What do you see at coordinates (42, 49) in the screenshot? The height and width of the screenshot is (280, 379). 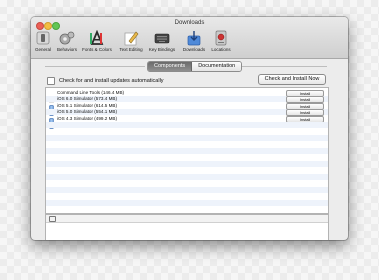 I see `toolbar-item-label: General` at bounding box center [42, 49].